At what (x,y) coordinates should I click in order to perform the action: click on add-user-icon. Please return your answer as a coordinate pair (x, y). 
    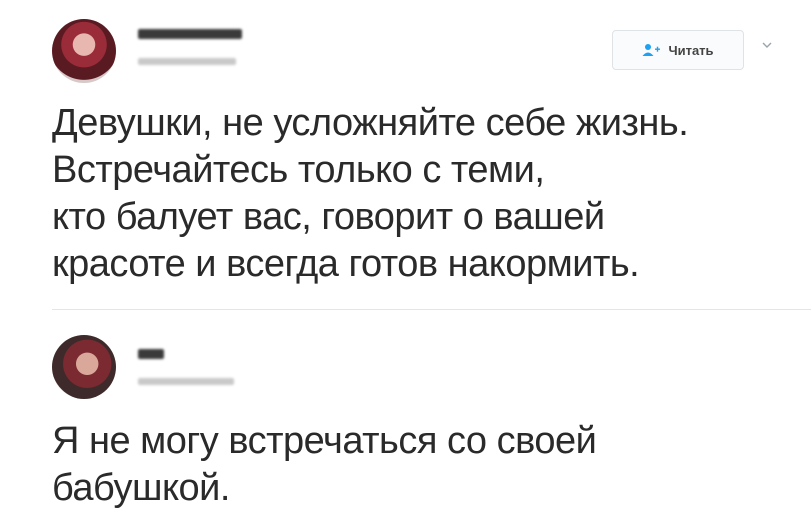
    Looking at the image, I should click on (651, 50).